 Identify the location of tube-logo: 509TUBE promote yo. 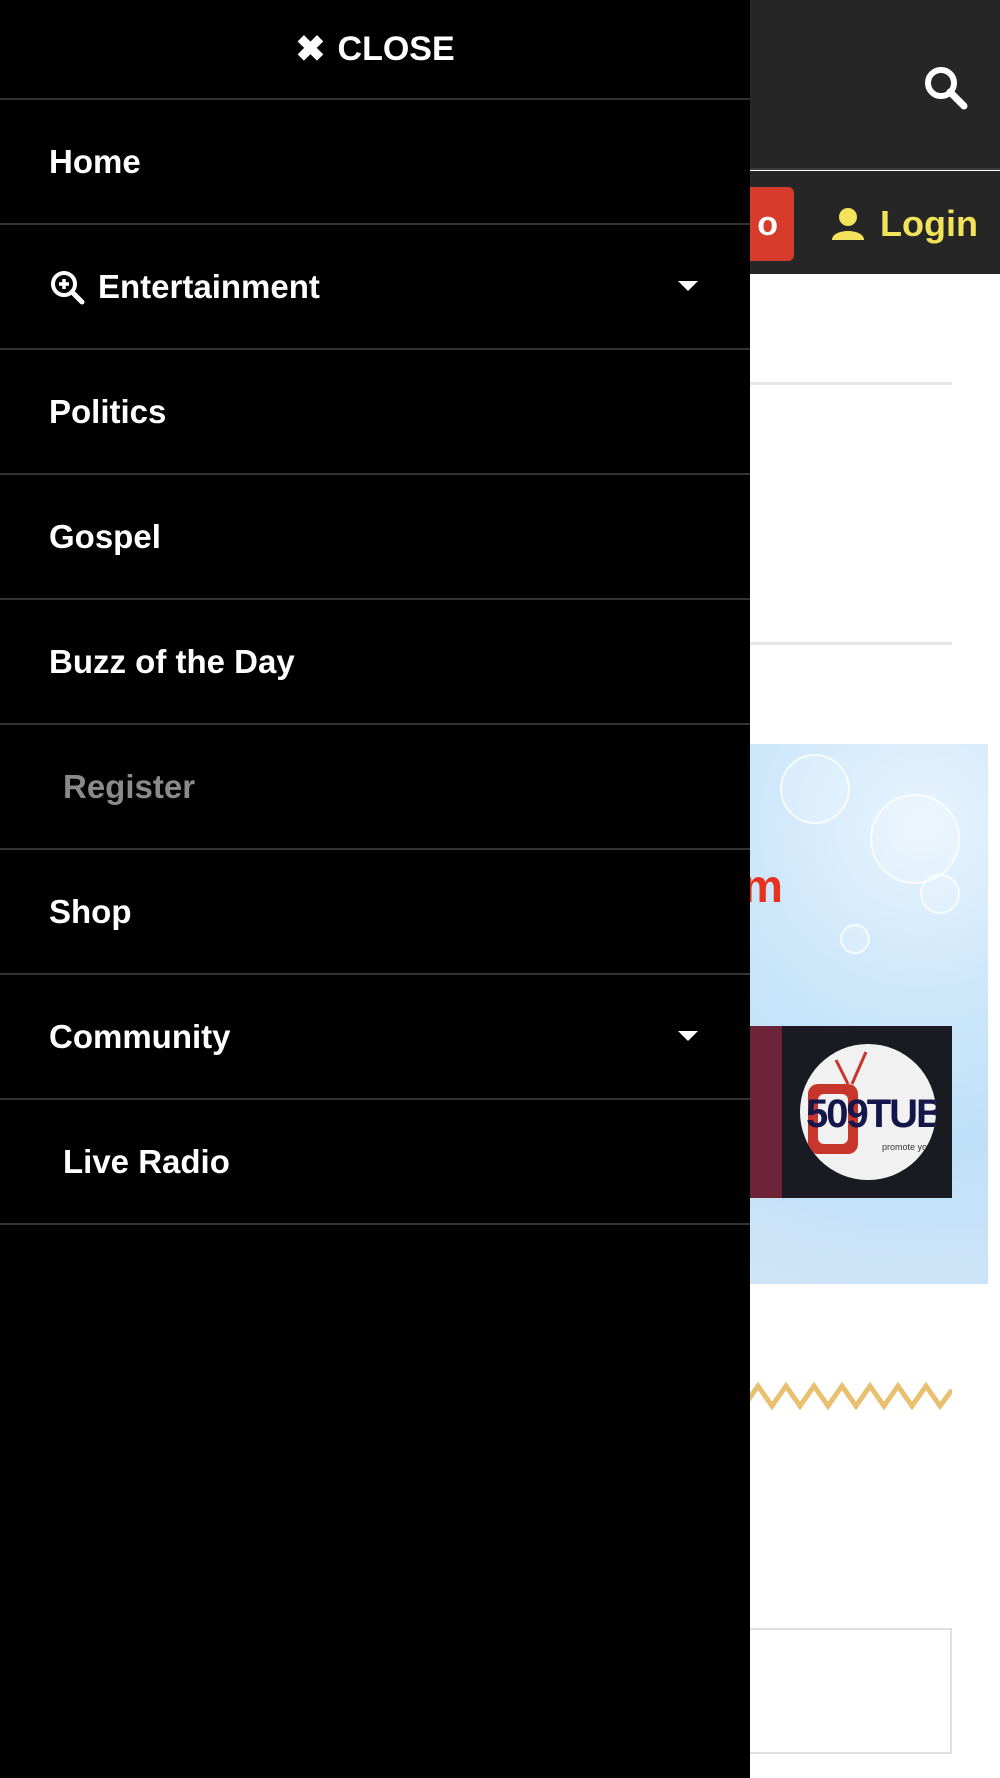
(868, 1112).